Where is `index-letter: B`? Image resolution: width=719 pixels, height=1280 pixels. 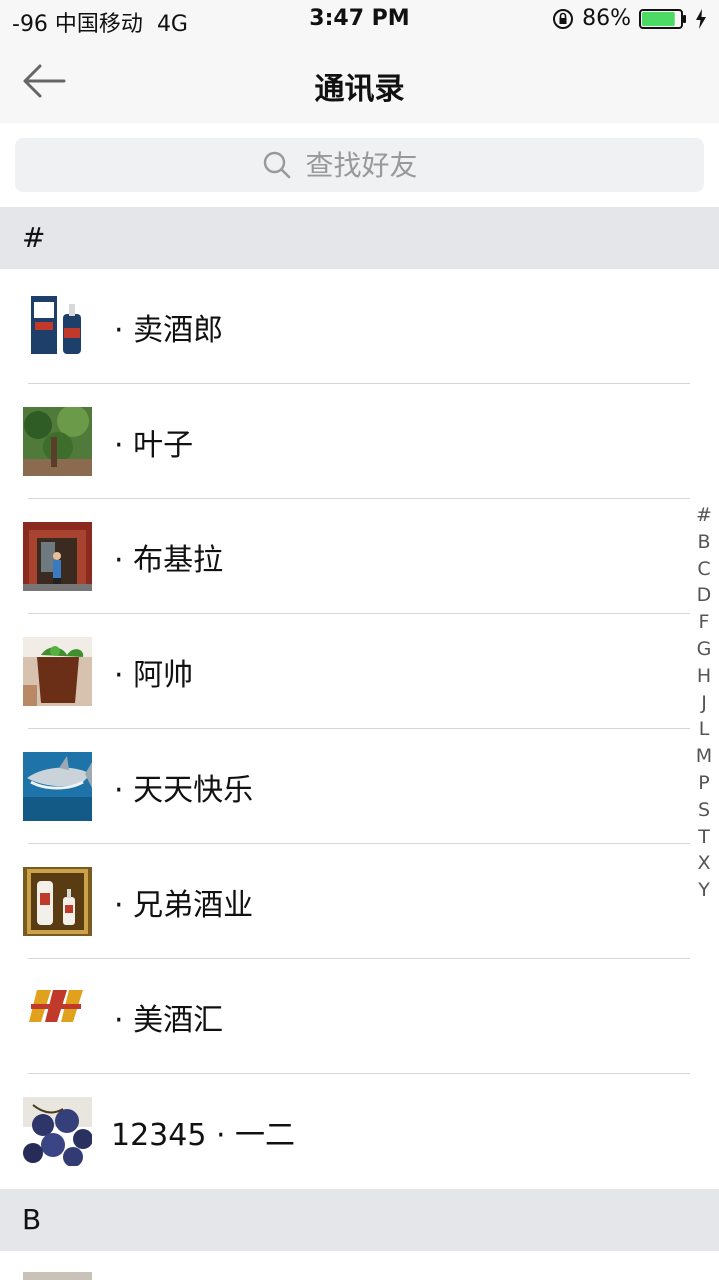 index-letter: B is located at coordinates (703, 542).